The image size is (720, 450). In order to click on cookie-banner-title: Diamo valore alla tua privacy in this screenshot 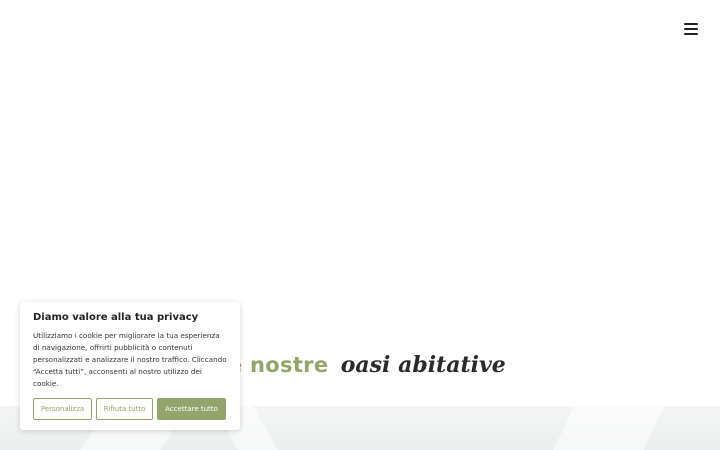, I will do `click(116, 317)`.